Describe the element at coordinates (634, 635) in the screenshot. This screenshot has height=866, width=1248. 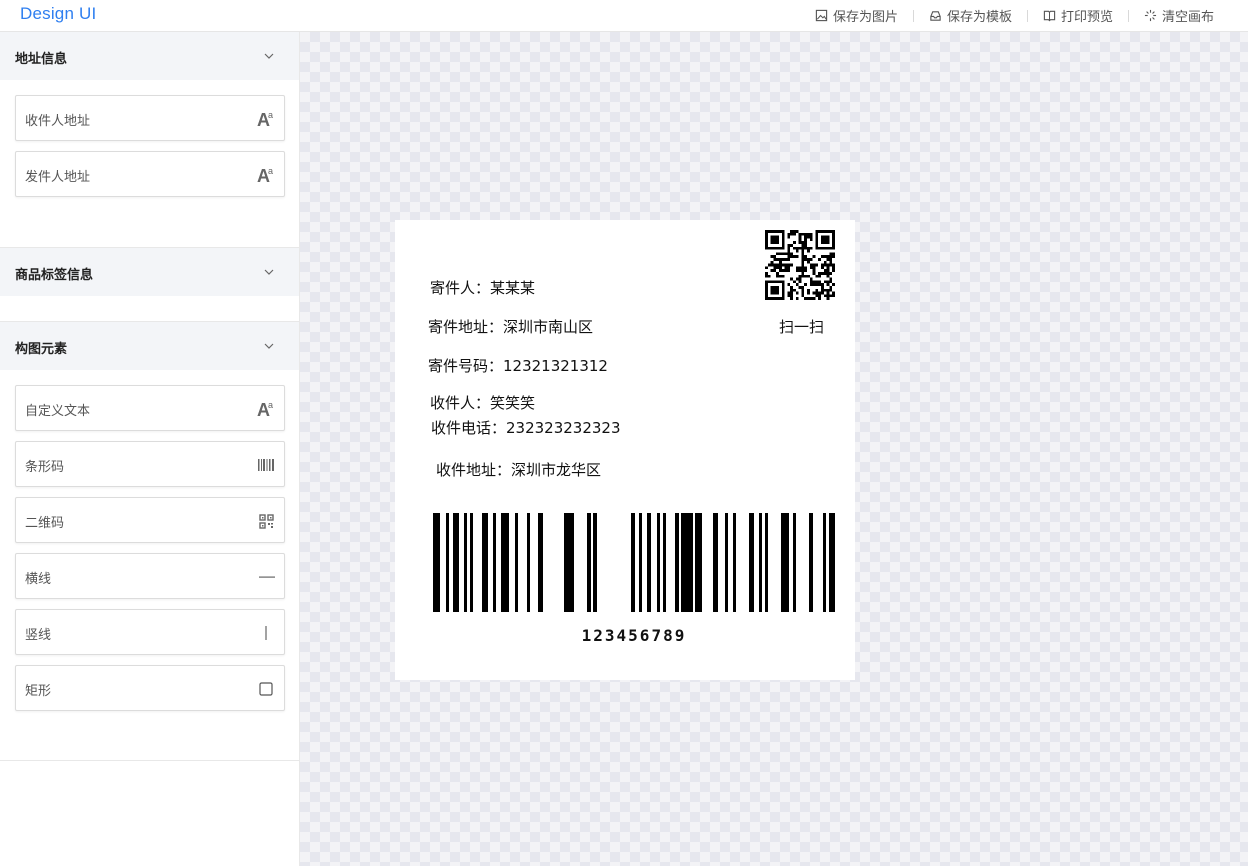
I see `barcode-number-text: 123456789` at that location.